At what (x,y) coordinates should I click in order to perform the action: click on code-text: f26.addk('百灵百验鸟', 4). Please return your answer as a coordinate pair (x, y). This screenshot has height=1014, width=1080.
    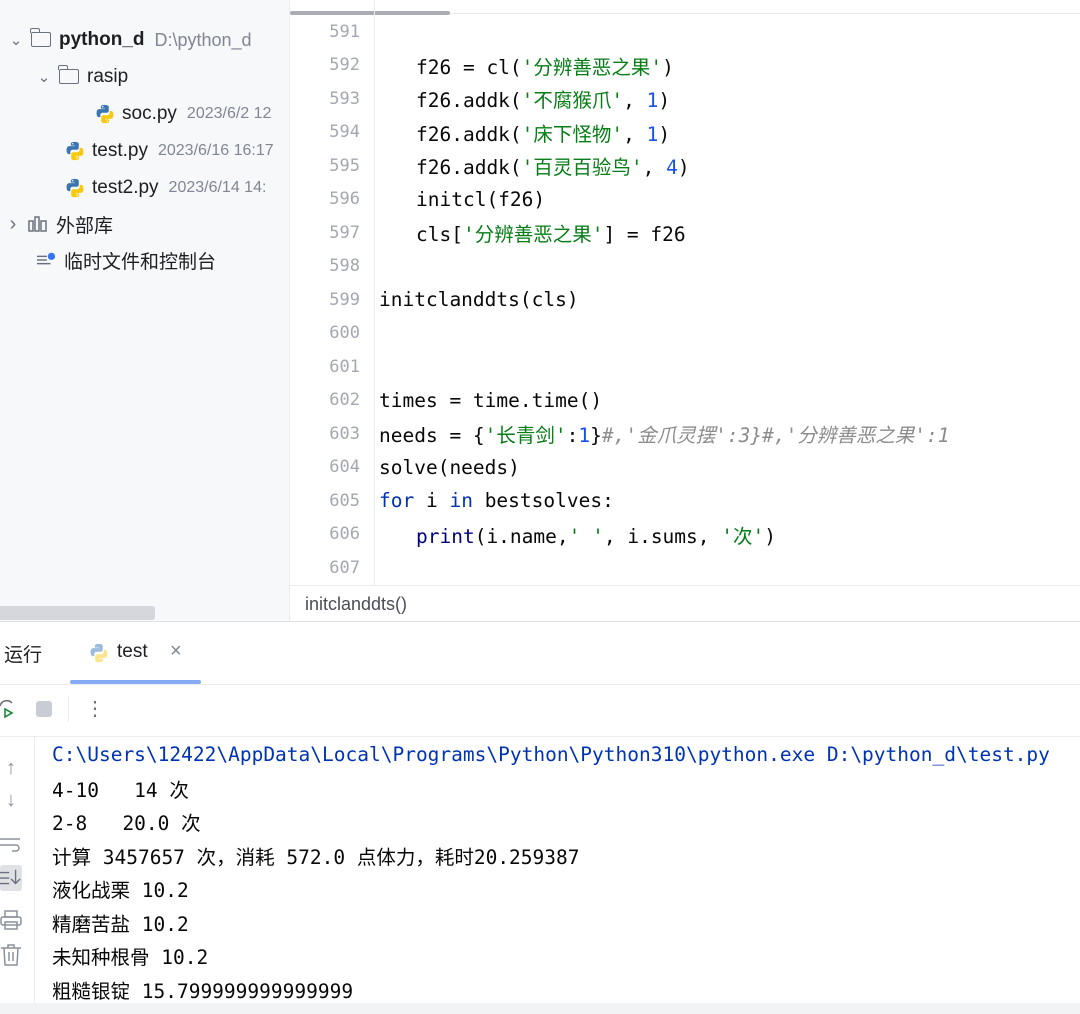
    Looking at the image, I should click on (553, 168).